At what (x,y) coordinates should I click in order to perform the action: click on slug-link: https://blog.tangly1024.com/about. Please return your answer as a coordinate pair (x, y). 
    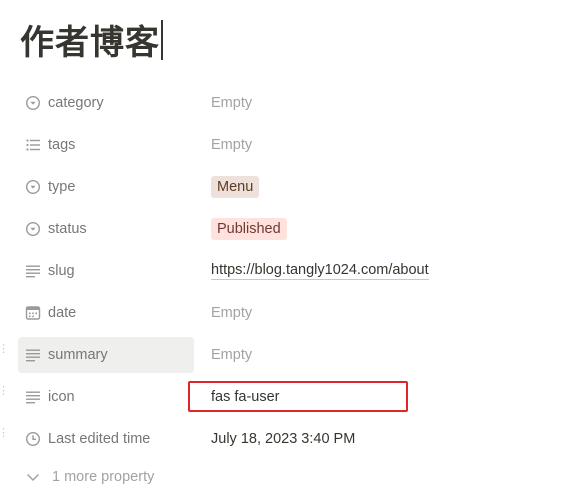
    Looking at the image, I should click on (320, 271).